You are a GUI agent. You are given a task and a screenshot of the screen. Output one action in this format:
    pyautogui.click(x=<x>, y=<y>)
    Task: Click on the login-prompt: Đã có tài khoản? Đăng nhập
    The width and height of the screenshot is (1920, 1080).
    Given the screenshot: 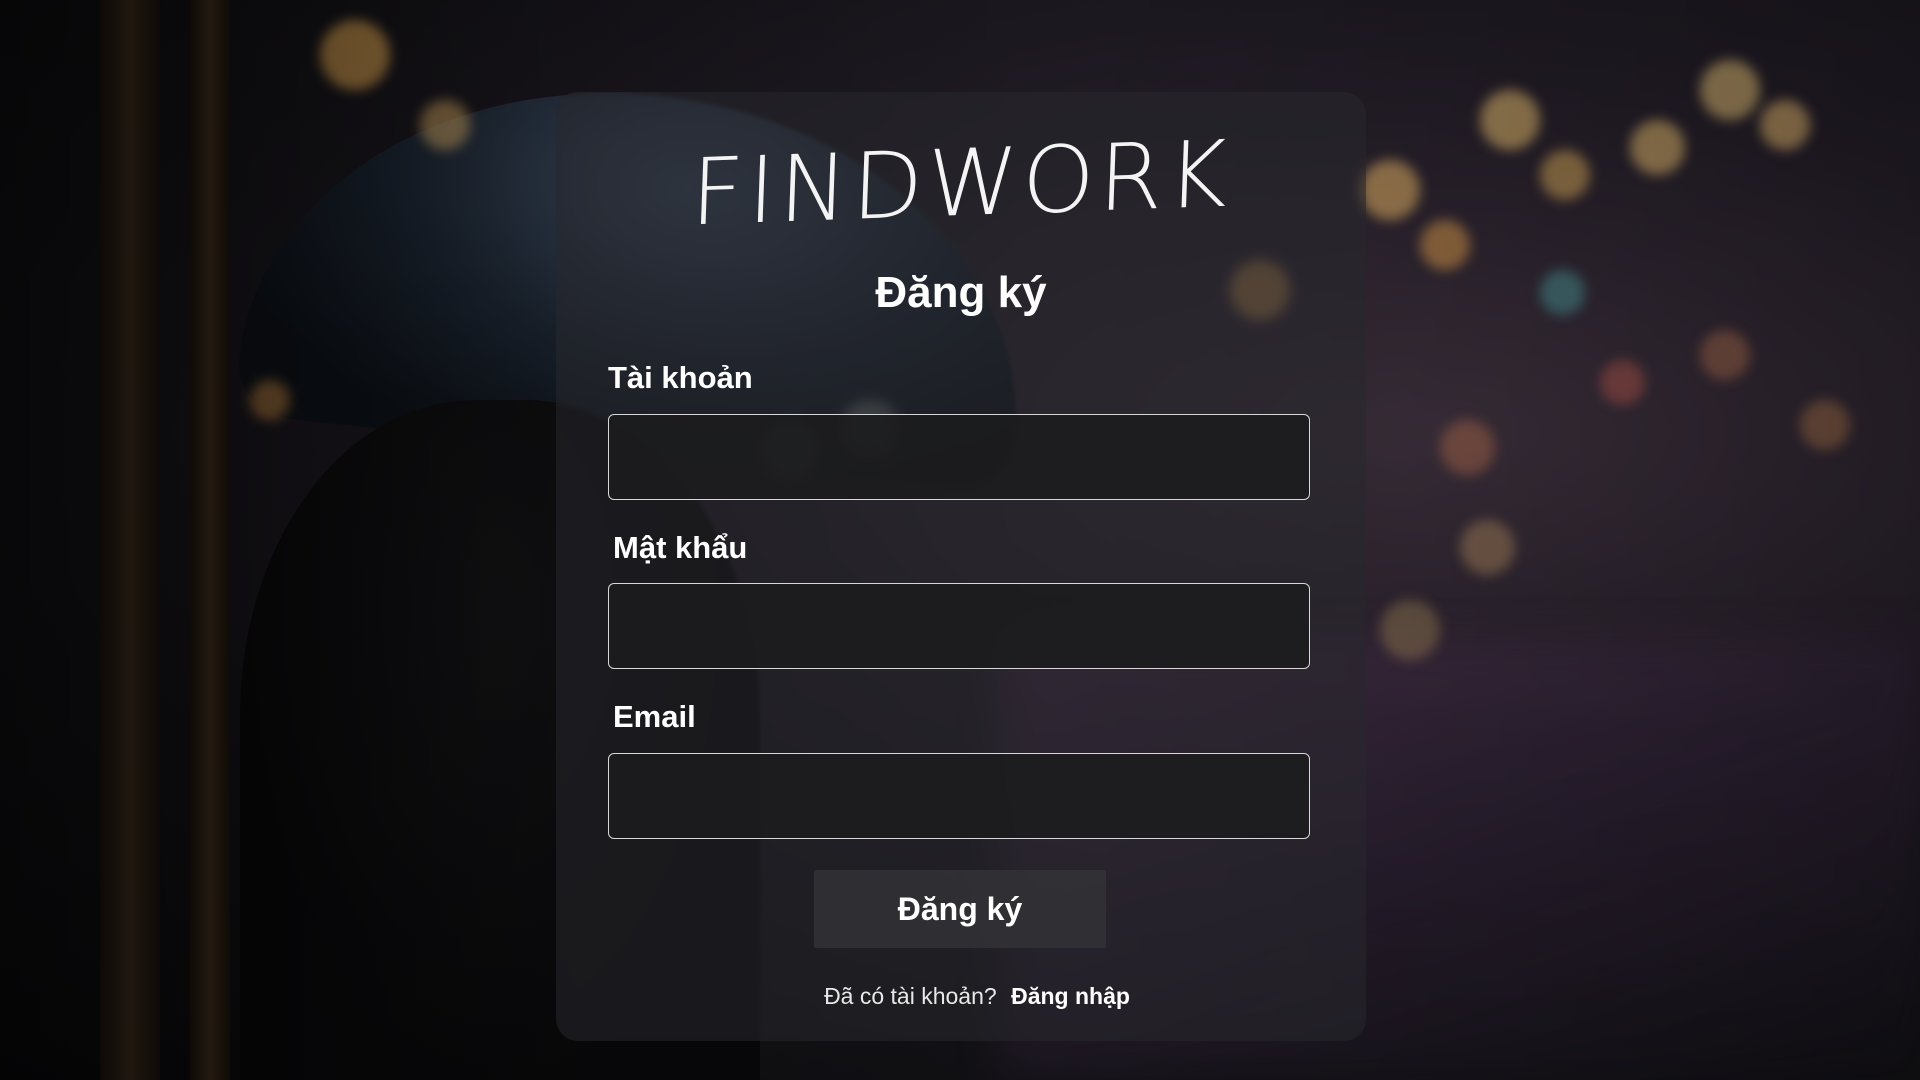 What is the action you would take?
    pyautogui.click(x=961, y=996)
    